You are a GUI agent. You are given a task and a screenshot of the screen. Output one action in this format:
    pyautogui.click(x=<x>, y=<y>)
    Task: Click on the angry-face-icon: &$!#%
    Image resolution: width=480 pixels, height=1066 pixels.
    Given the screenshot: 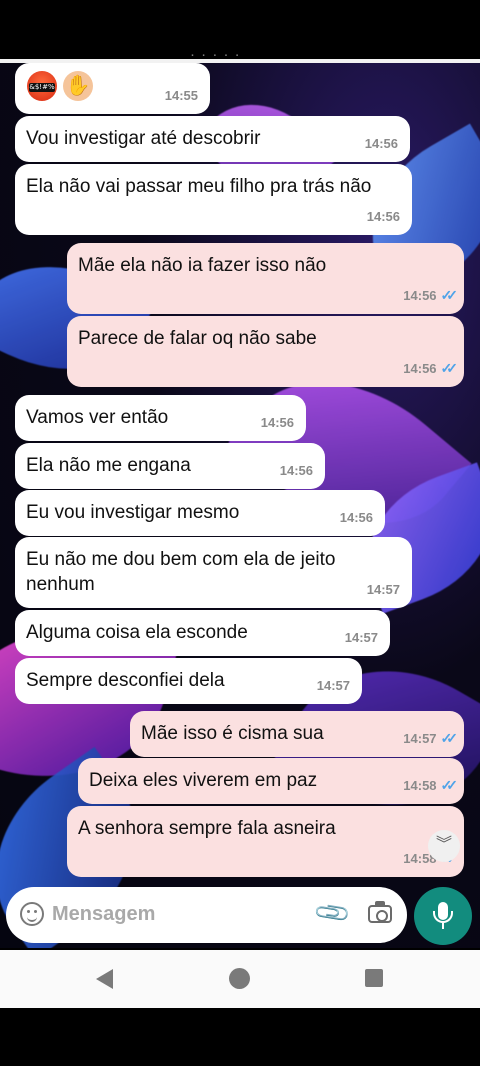 What is the action you would take?
    pyautogui.click(x=42, y=86)
    